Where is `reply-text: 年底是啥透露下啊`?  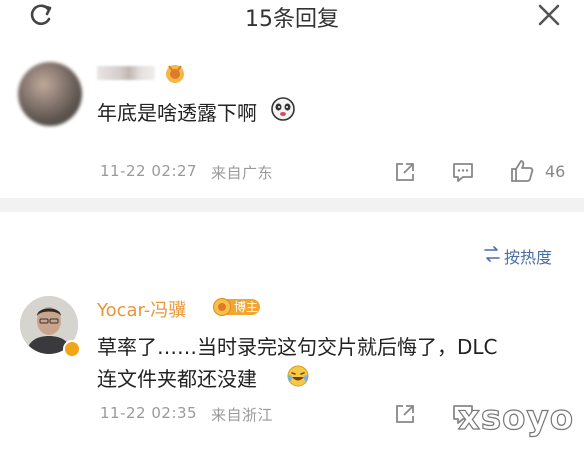 reply-text: 年底是啥透露下啊 is located at coordinates (177, 113).